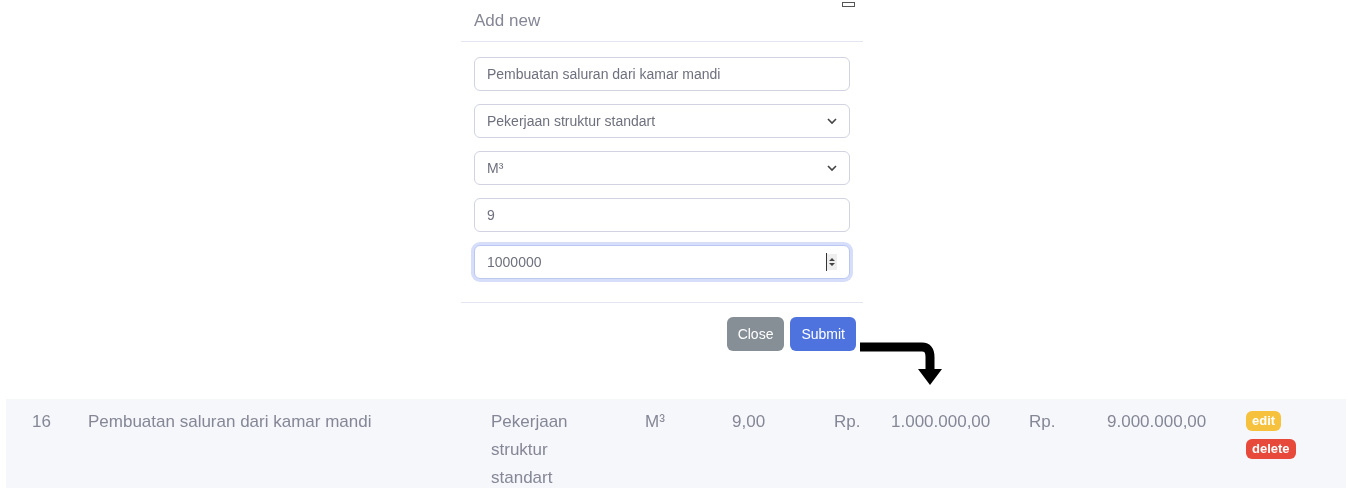  What do you see at coordinates (755, 334) in the screenshot?
I see `close-button: Close` at bounding box center [755, 334].